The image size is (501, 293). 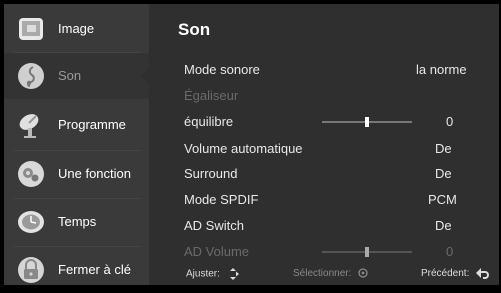 I want to click on hint-label: Précédent:, so click(x=445, y=274).